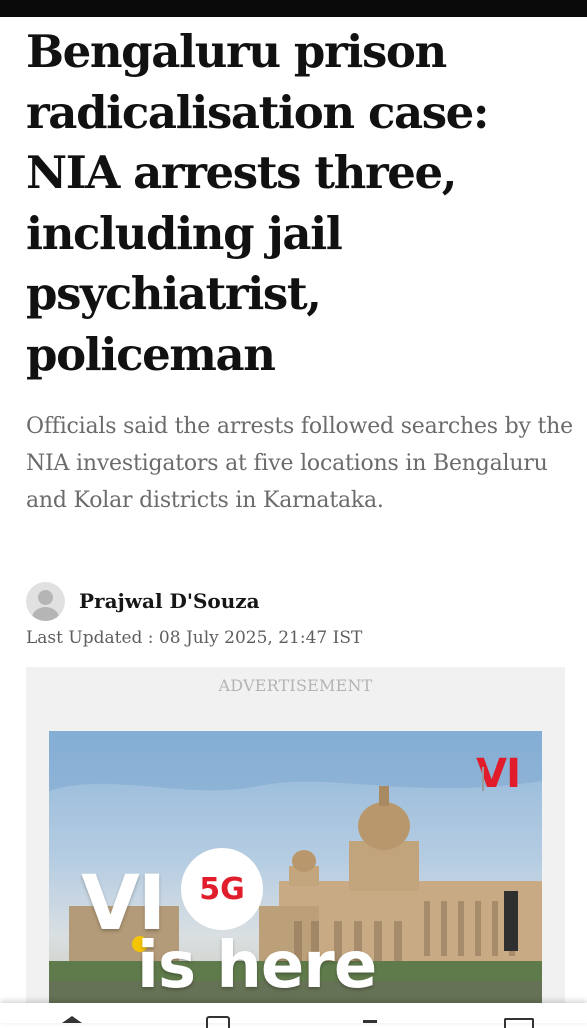  What do you see at coordinates (257, 966) in the screenshot?
I see `ad-tagline: is here` at bounding box center [257, 966].